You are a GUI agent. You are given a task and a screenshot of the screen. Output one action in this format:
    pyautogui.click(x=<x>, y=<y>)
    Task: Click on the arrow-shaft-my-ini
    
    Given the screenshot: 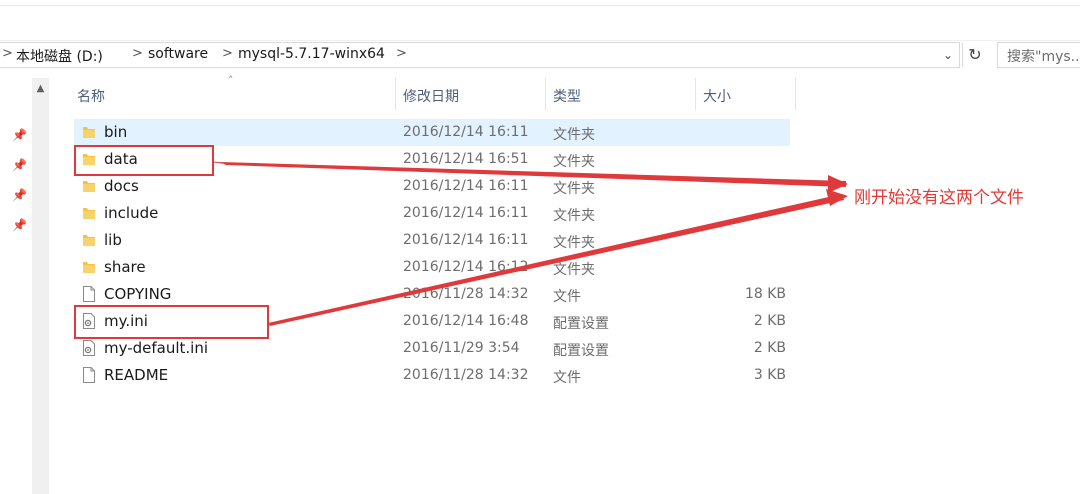 What is the action you would take?
    pyautogui.click(x=556, y=260)
    